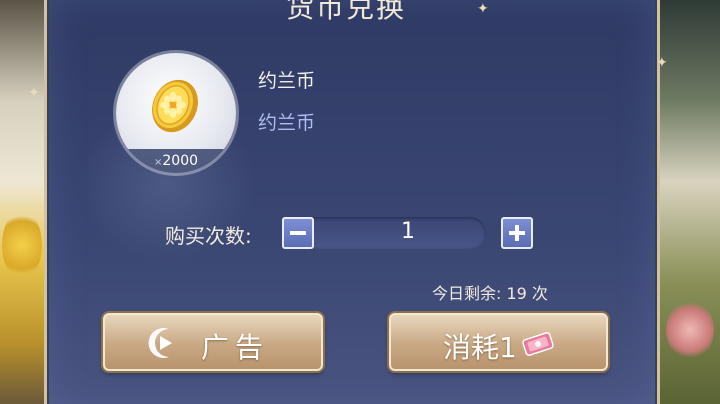 The height and width of the screenshot is (404, 720). I want to click on consume-ticket-button: 消耗1, so click(498, 342).